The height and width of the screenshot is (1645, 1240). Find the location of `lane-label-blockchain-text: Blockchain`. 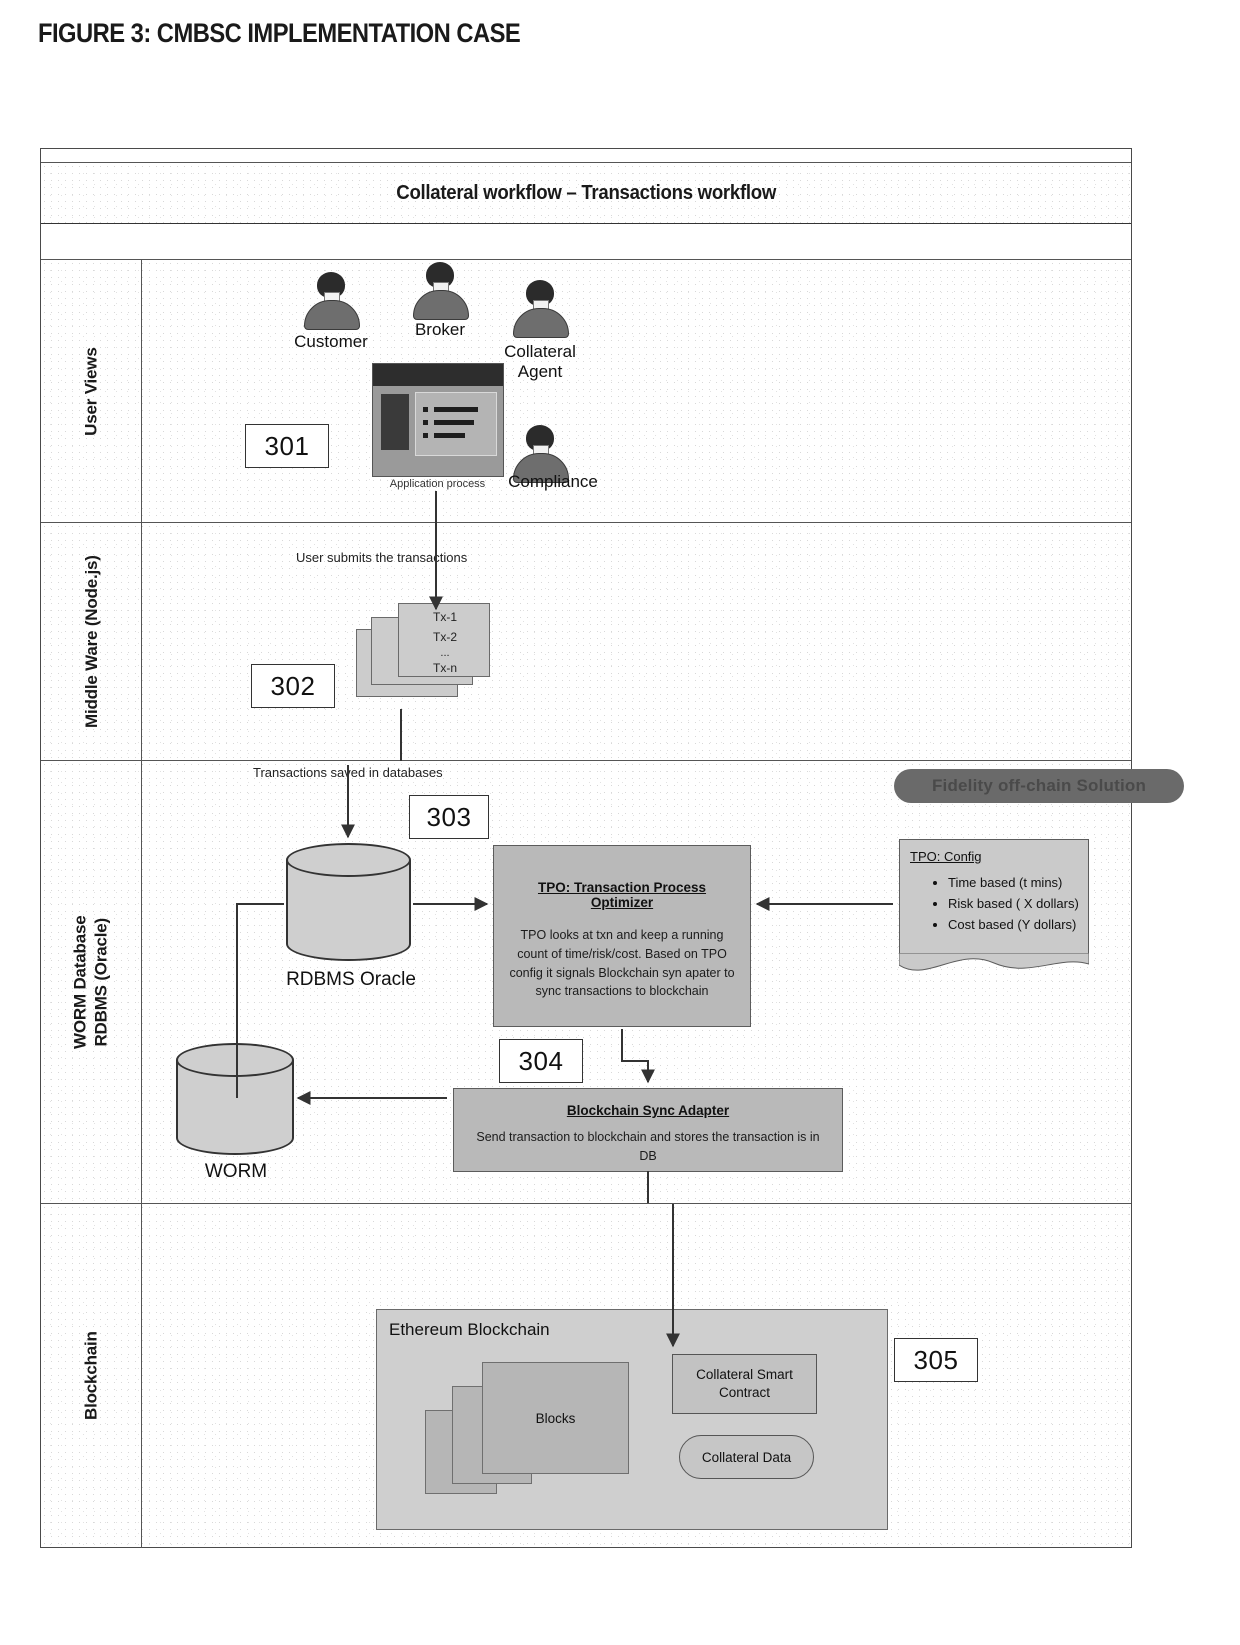

lane-label-blockchain-text: Blockchain is located at coordinates (91, 1376).